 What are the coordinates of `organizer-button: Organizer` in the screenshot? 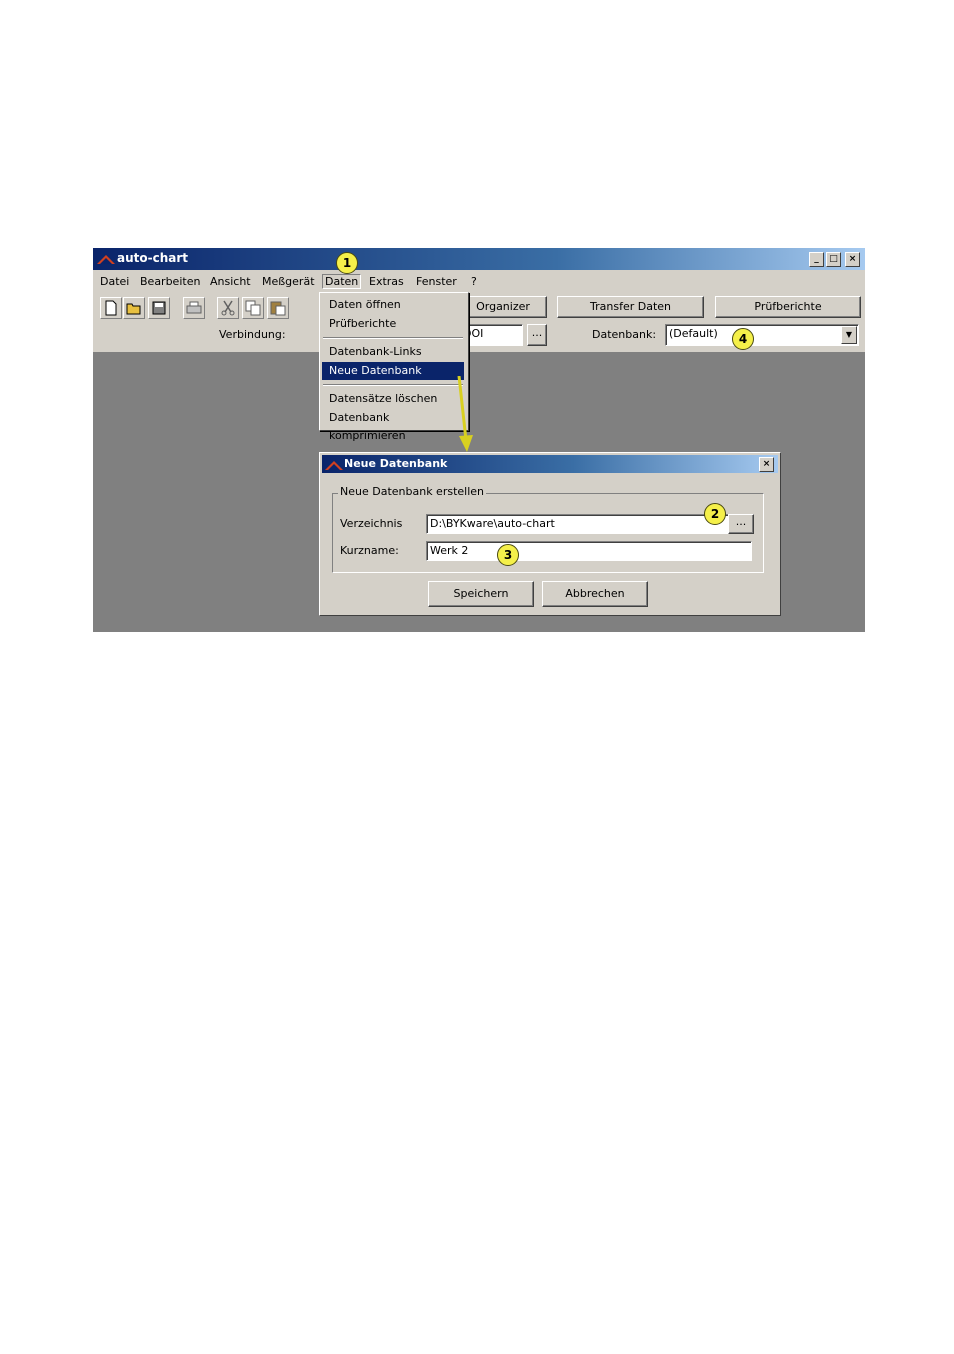 It's located at (503, 307).